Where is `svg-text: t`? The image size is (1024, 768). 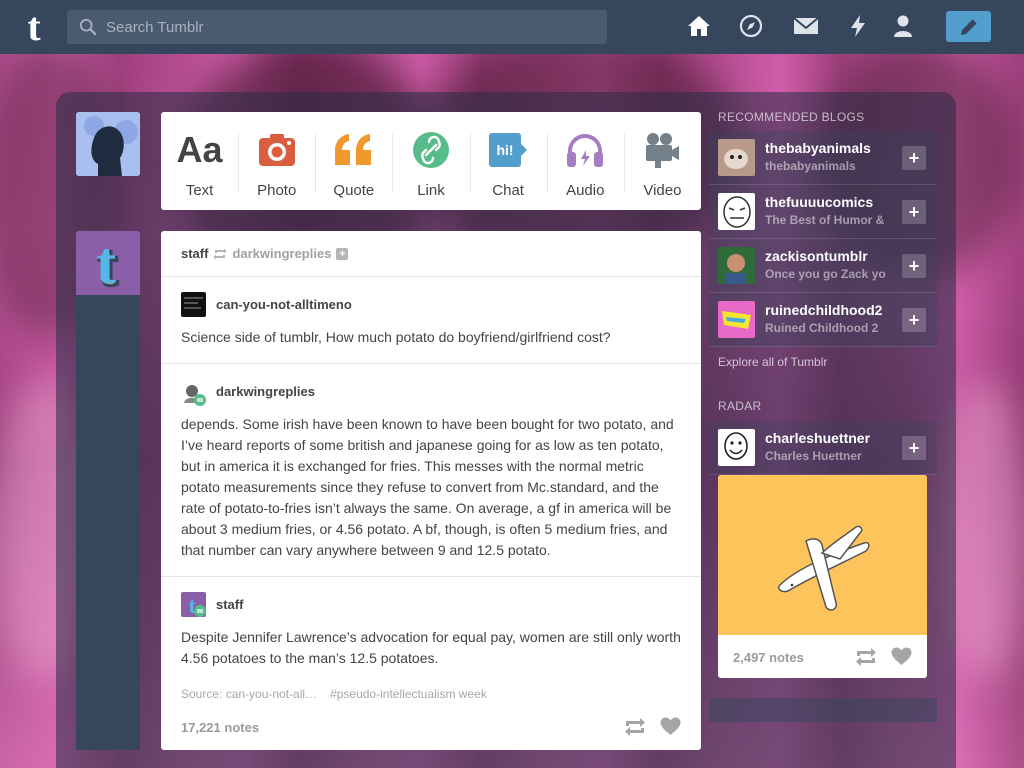 svg-text: t is located at coordinates (106, 263).